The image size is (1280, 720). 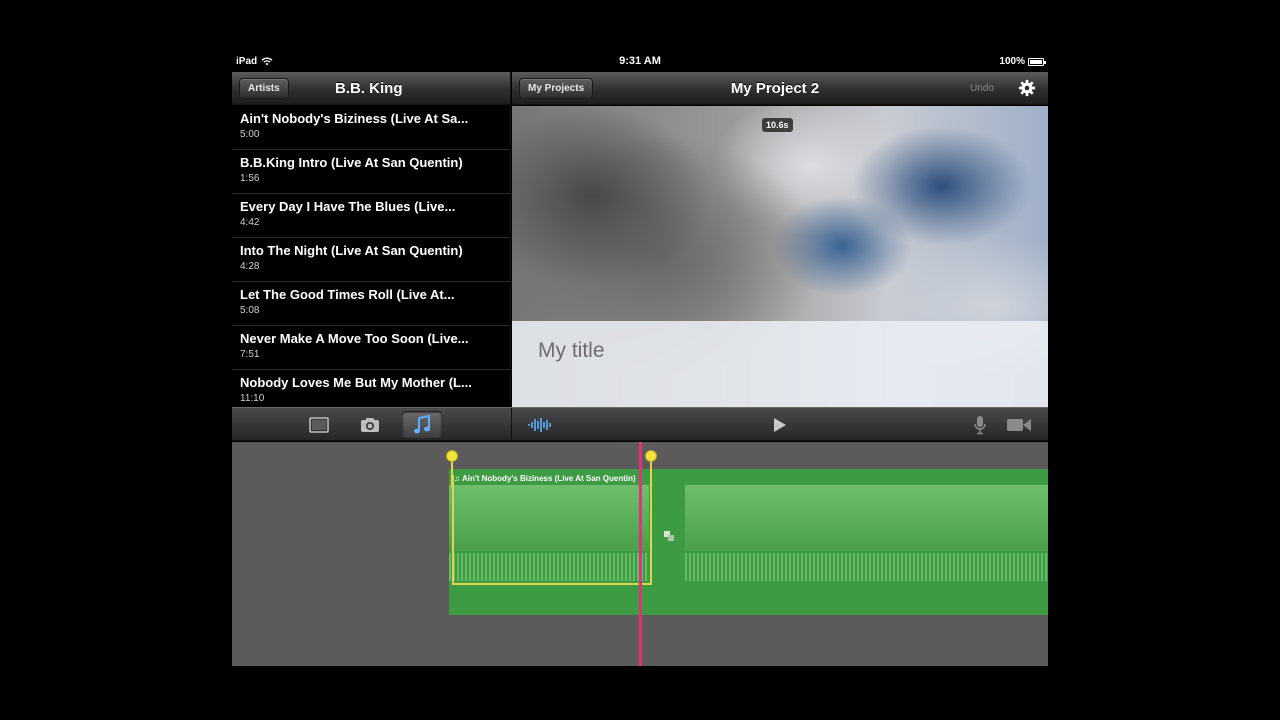 I want to click on trim-handle-left, so click(x=452, y=456).